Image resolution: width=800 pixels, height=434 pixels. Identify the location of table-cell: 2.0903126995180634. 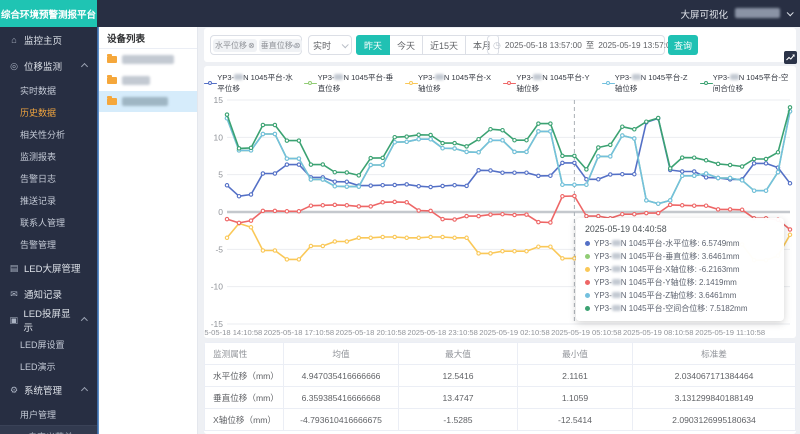
(714, 419).